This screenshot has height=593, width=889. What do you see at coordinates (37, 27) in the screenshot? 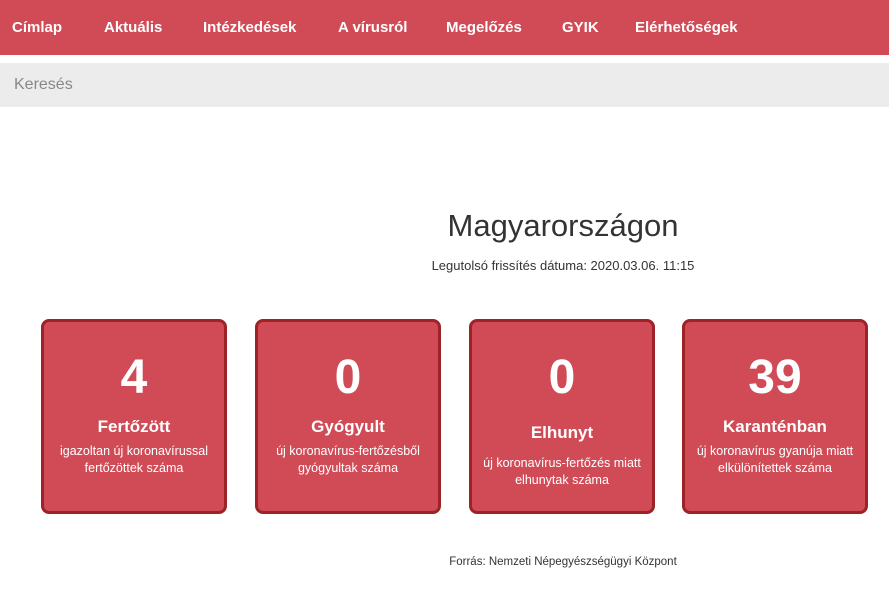
I see `nav-item-cimlap: Címlap` at bounding box center [37, 27].